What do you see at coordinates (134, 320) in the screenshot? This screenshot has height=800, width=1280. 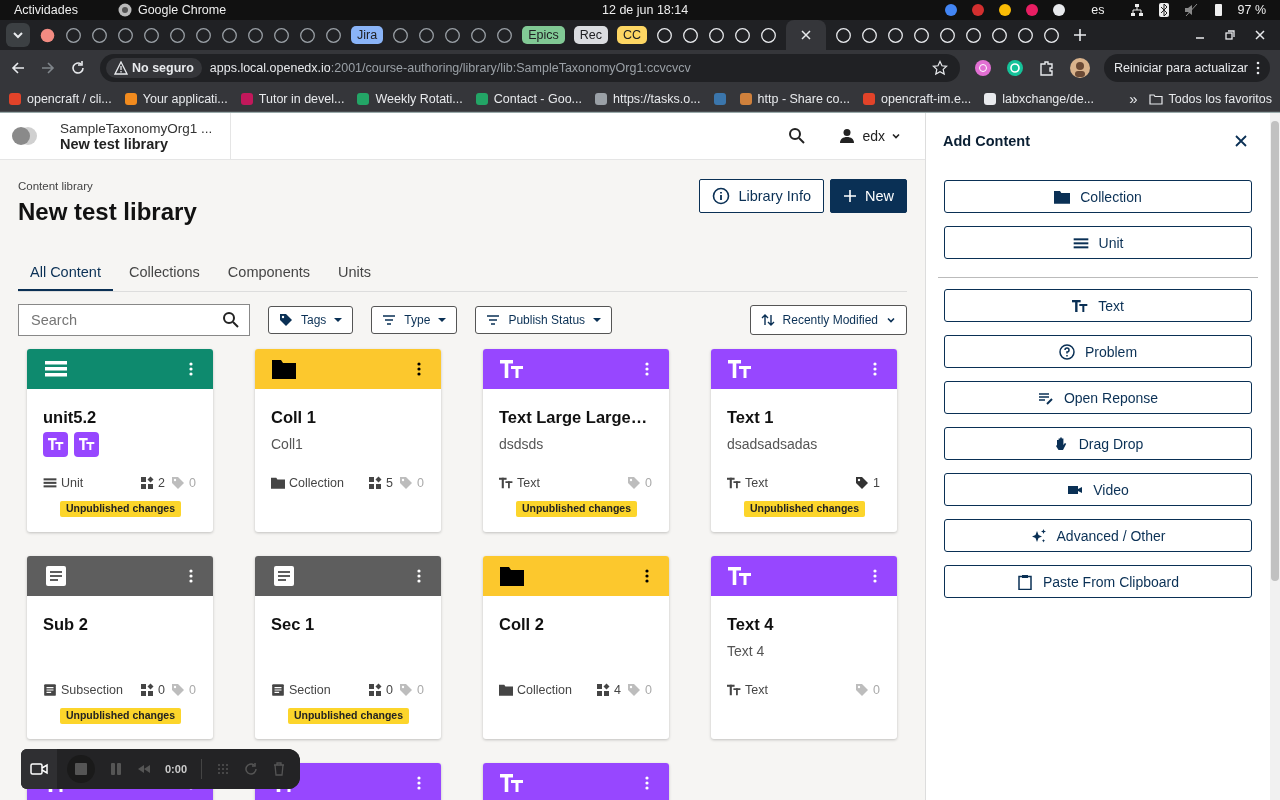 I see `search-field: Search` at bounding box center [134, 320].